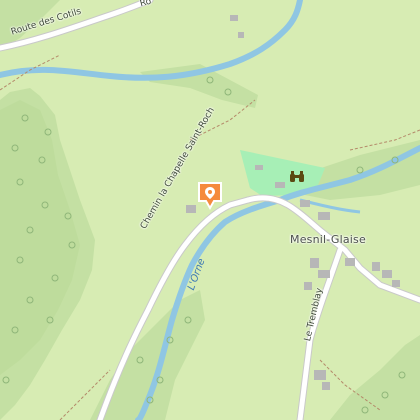 The width and height of the screenshot is (420, 420). I want to click on place-label-mesnil-glaise: Mesnil-Glaise, so click(328, 239).